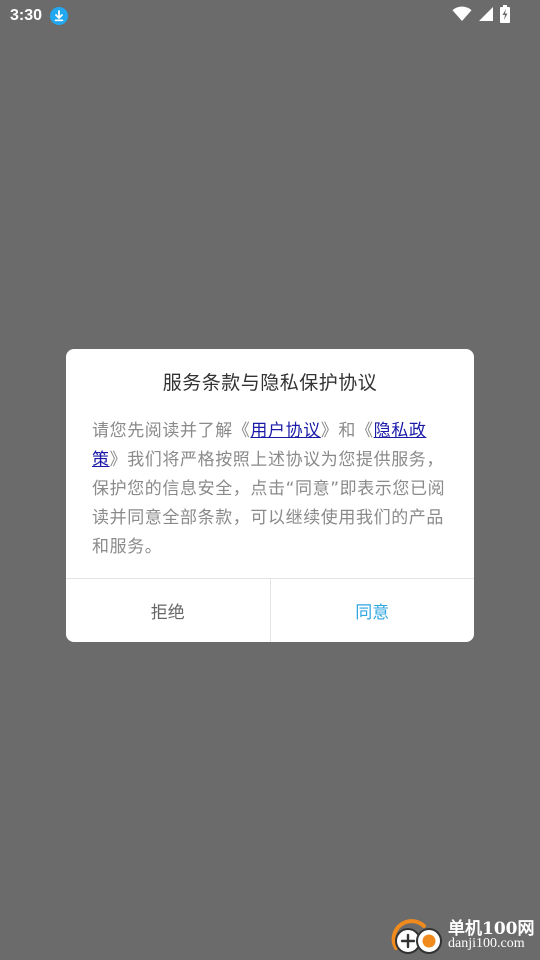 This screenshot has height=960, width=540. Describe the element at coordinates (416, 936) in the screenshot. I see `watermark-logo-icon` at that location.